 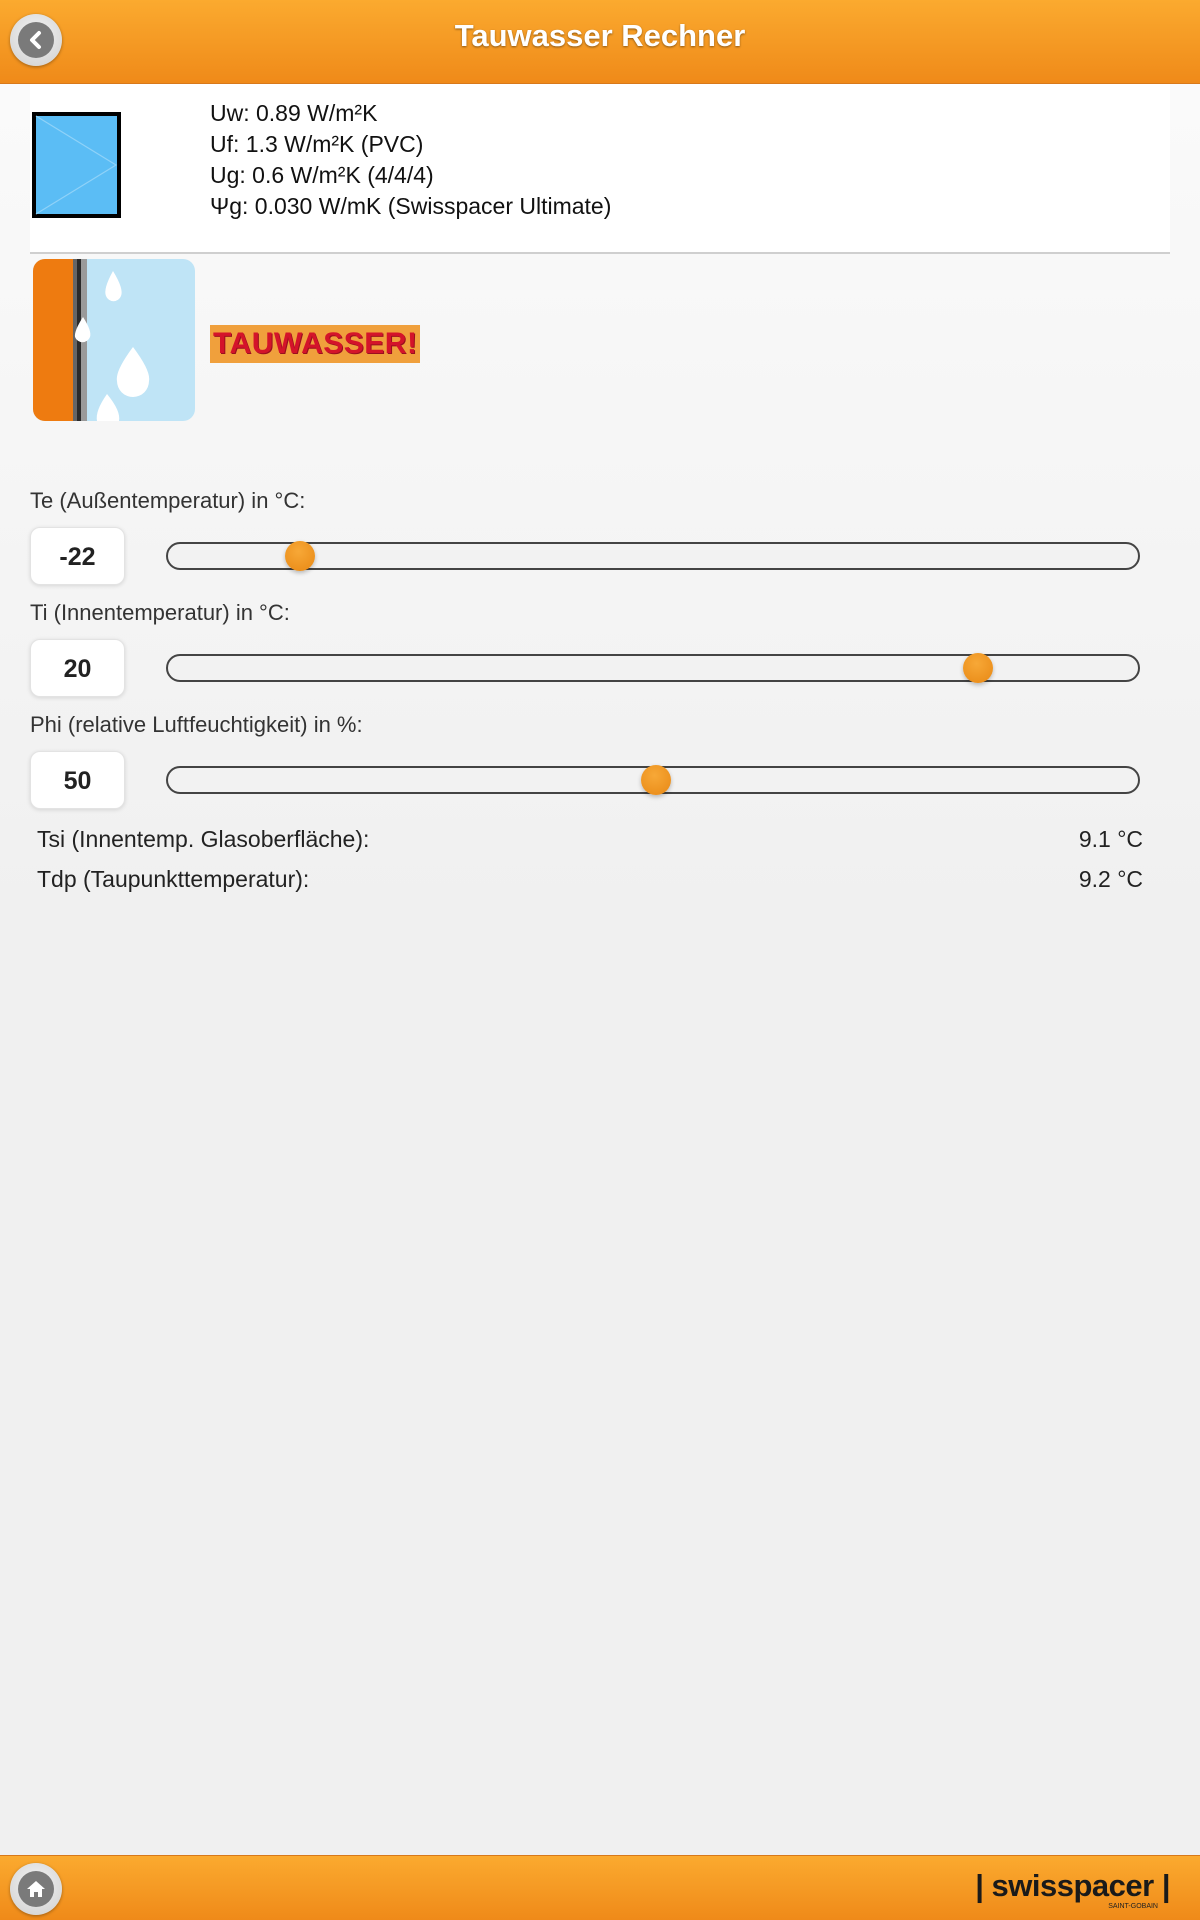 I want to click on brand-subtitle: SAINT-GOBAIN, so click(x=1133, y=1906).